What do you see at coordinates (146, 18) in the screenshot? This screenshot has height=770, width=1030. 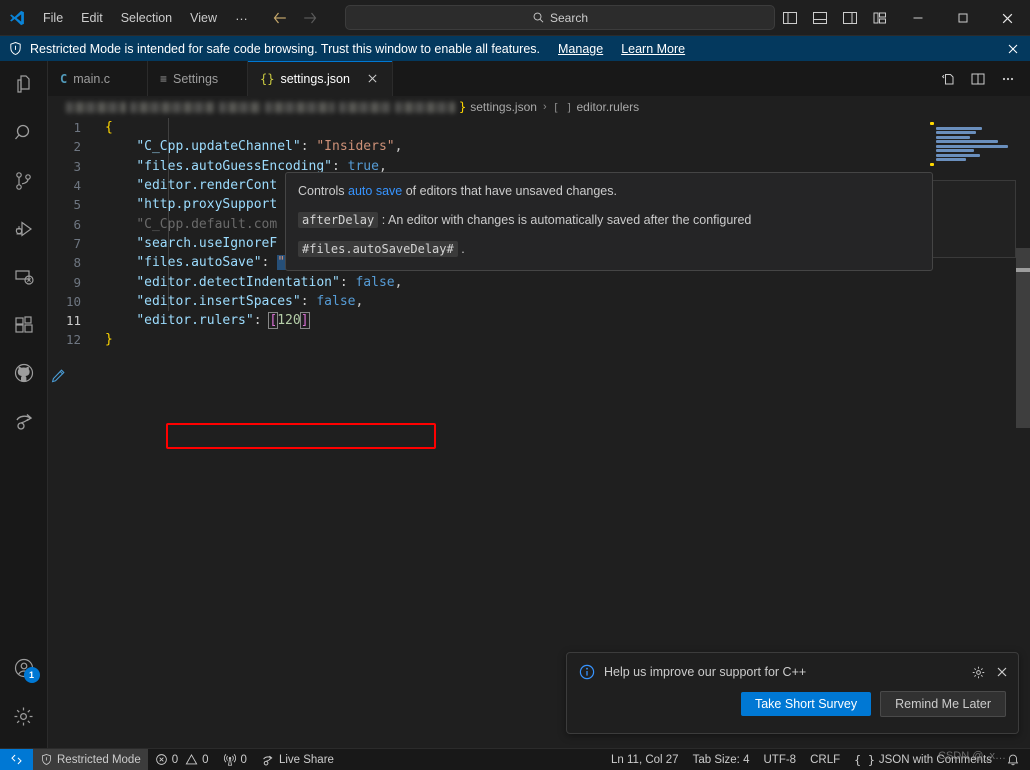 I see `menu-selection: Selection` at bounding box center [146, 18].